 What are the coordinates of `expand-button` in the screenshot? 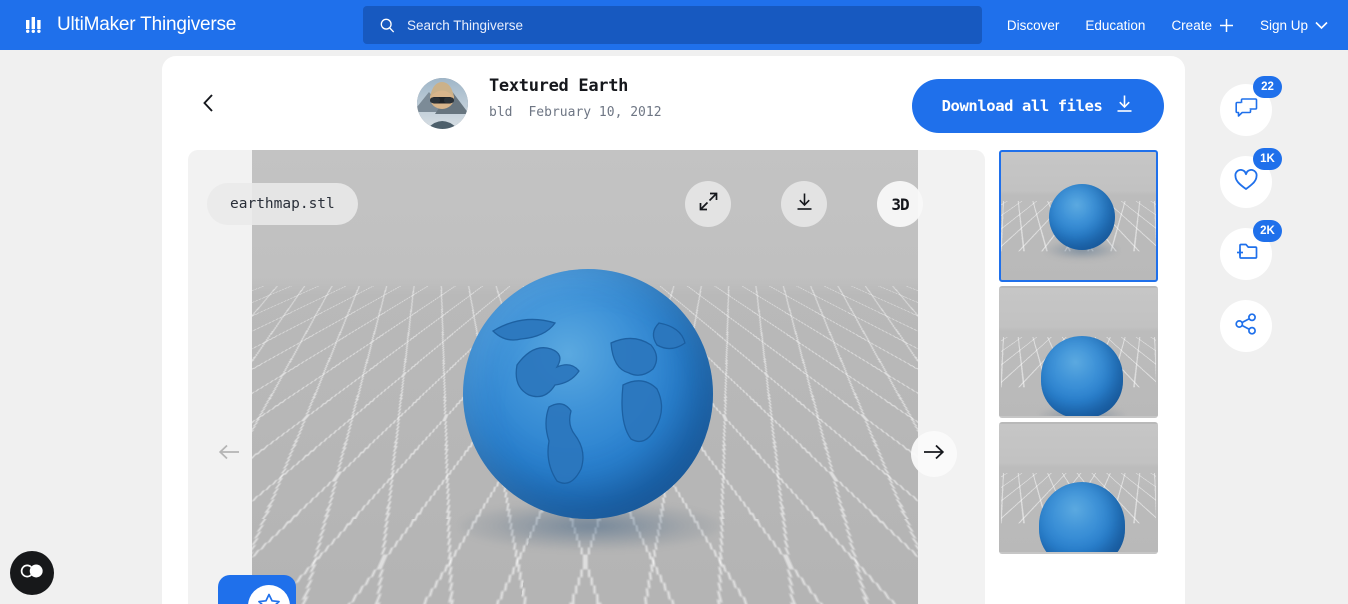 It's located at (708, 204).